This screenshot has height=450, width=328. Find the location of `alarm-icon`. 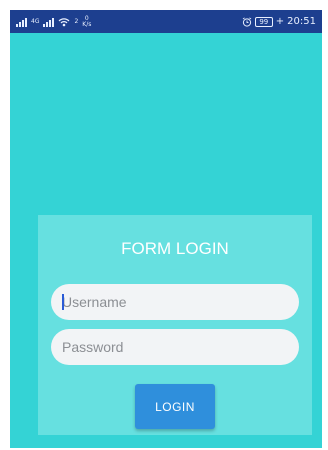

alarm-icon is located at coordinates (247, 21).